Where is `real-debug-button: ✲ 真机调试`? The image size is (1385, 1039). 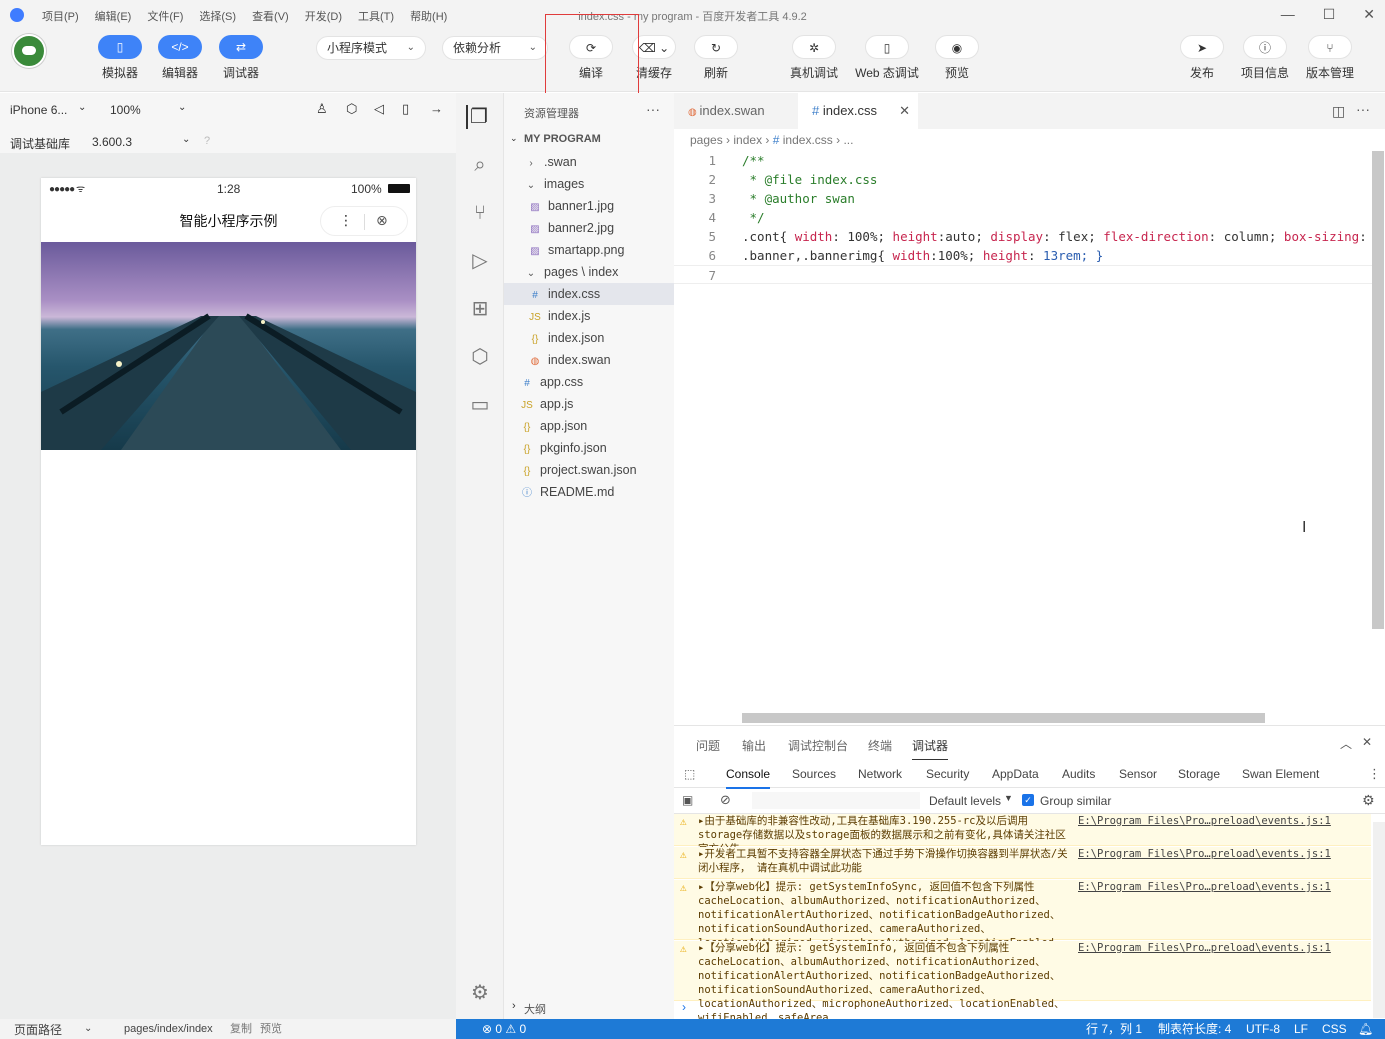
real-debug-button: ✲ 真机调试 is located at coordinates (814, 58).